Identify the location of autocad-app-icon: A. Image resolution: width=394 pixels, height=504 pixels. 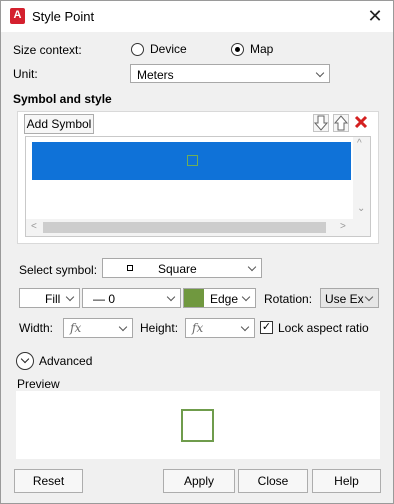
(17, 16).